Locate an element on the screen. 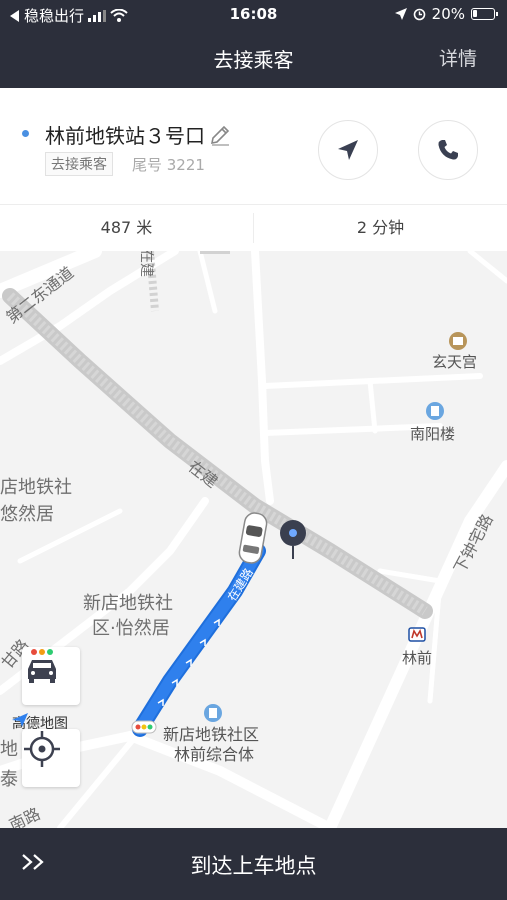 The width and height of the screenshot is (507, 900). time-remaining: 2 分钟 is located at coordinates (380, 227).